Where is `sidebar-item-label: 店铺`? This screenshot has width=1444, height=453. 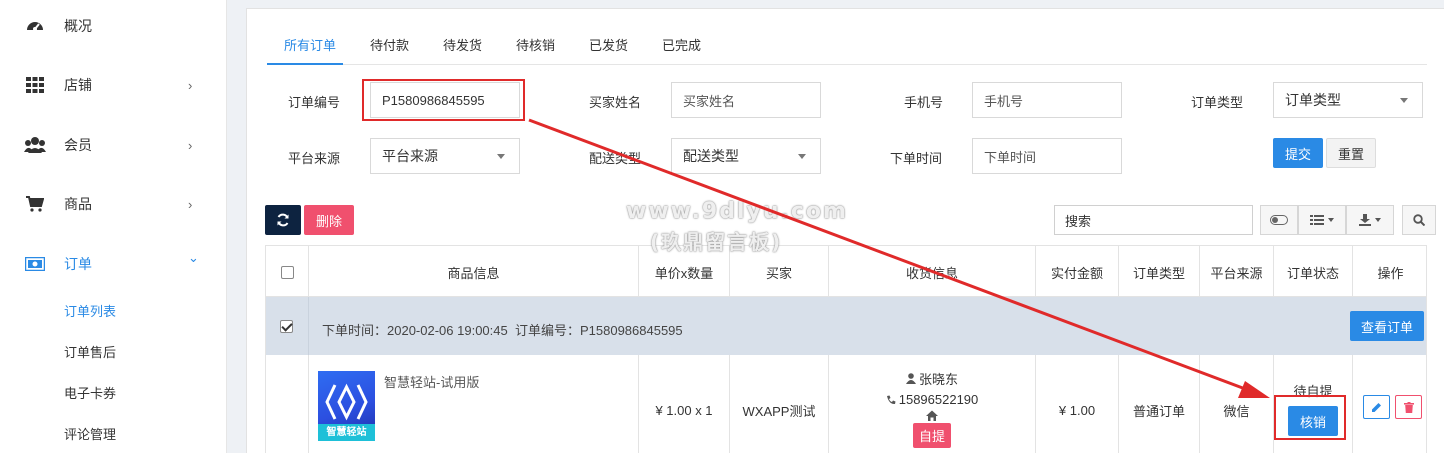 sidebar-item-label: 店铺 is located at coordinates (78, 85).